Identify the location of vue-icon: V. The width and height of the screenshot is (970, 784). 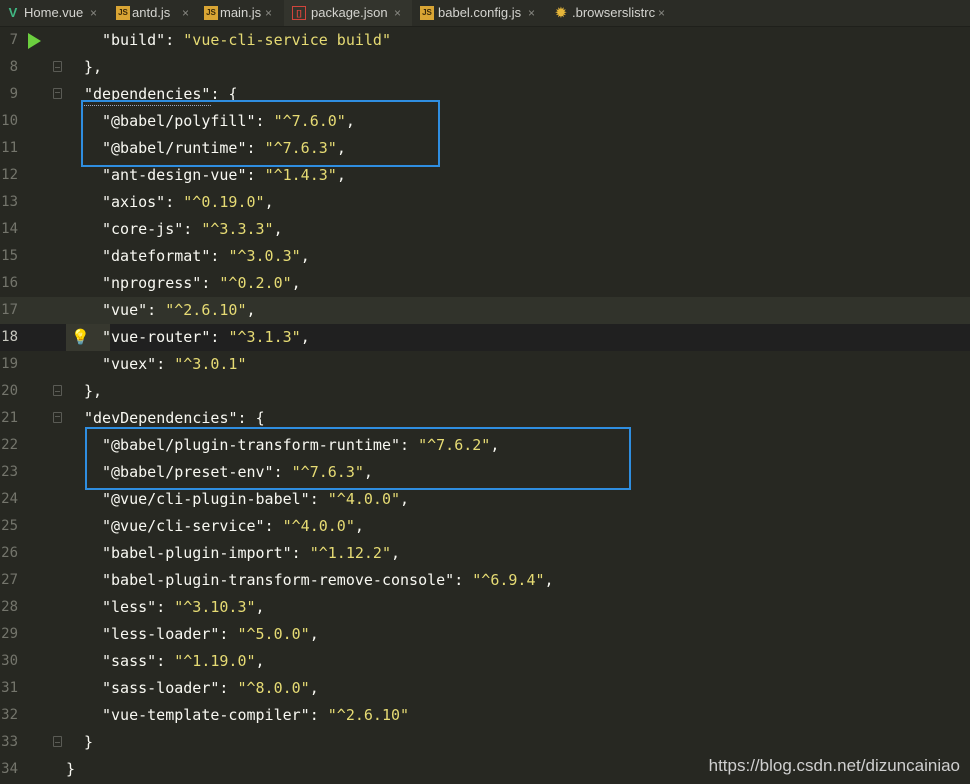
(13, 12).